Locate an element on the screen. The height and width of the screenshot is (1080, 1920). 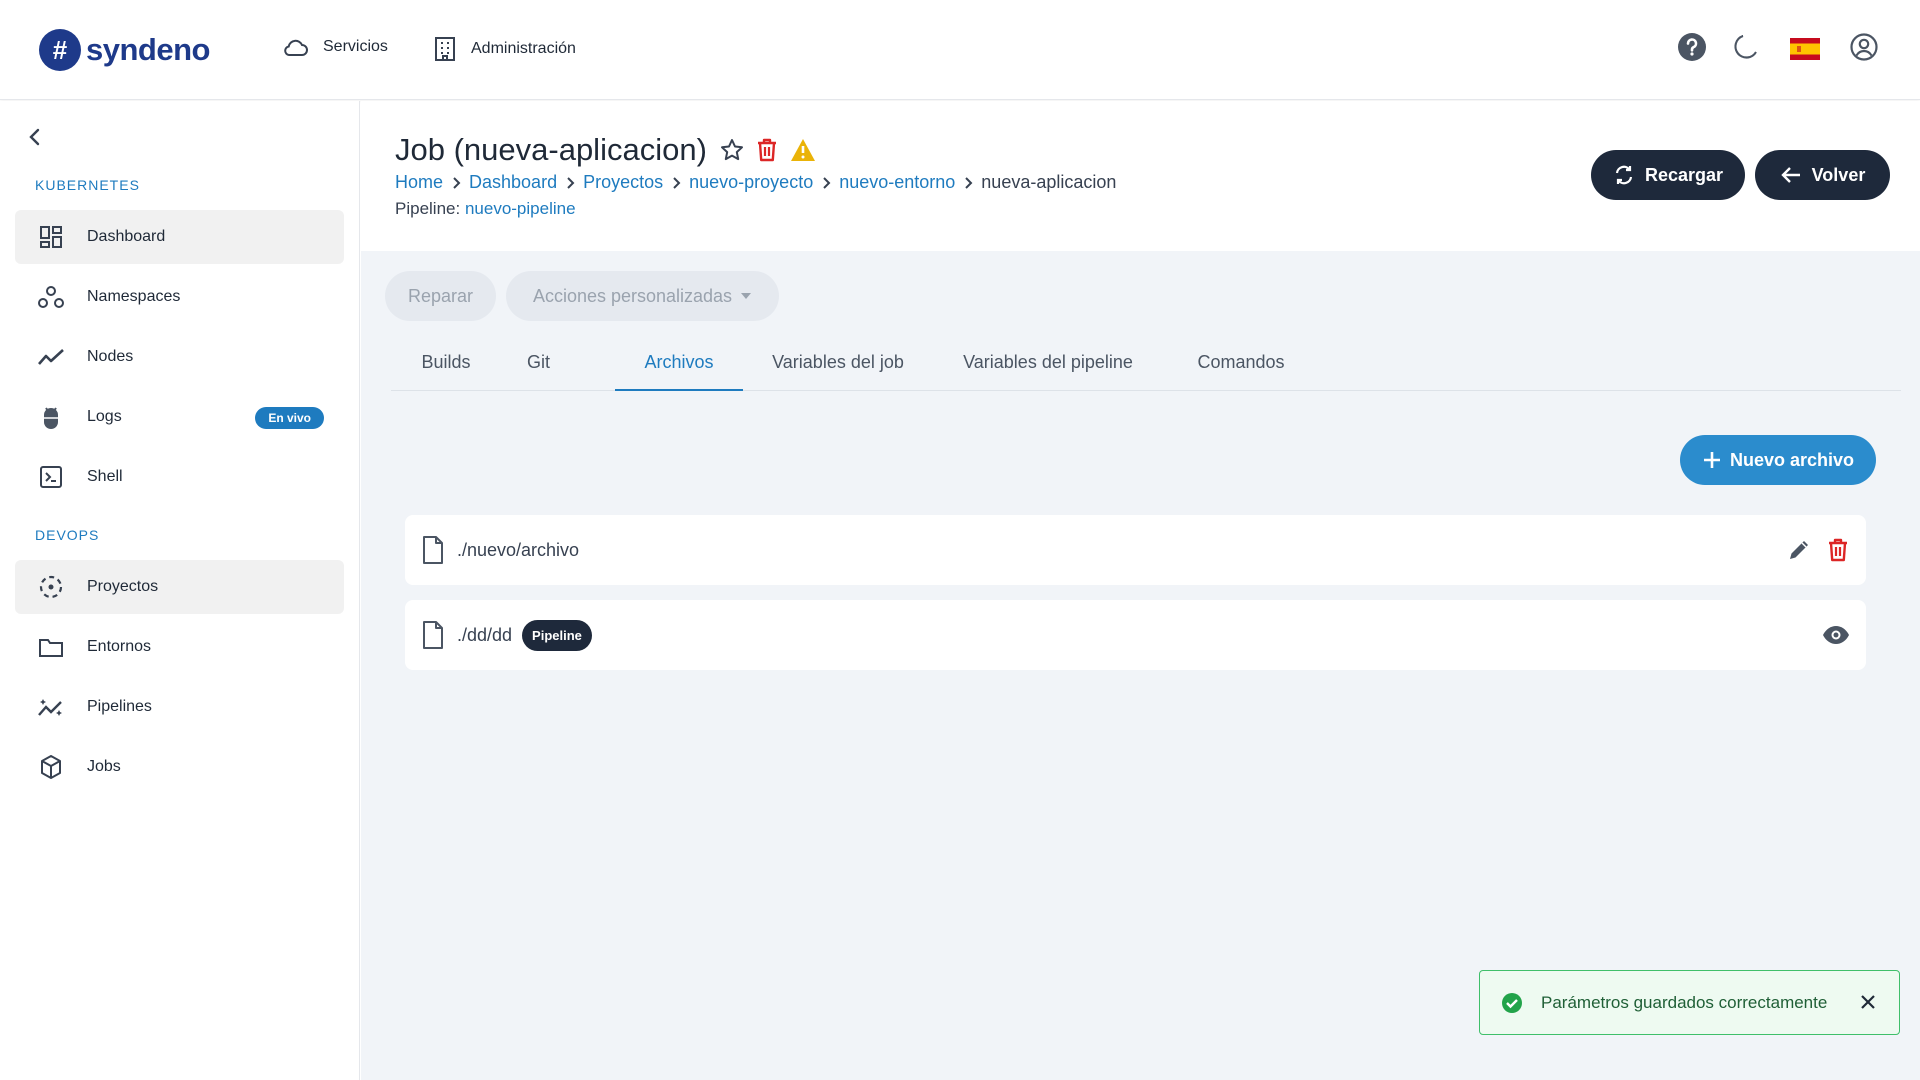
section-kubernetes: KUBERNETES is located at coordinates (87, 185).